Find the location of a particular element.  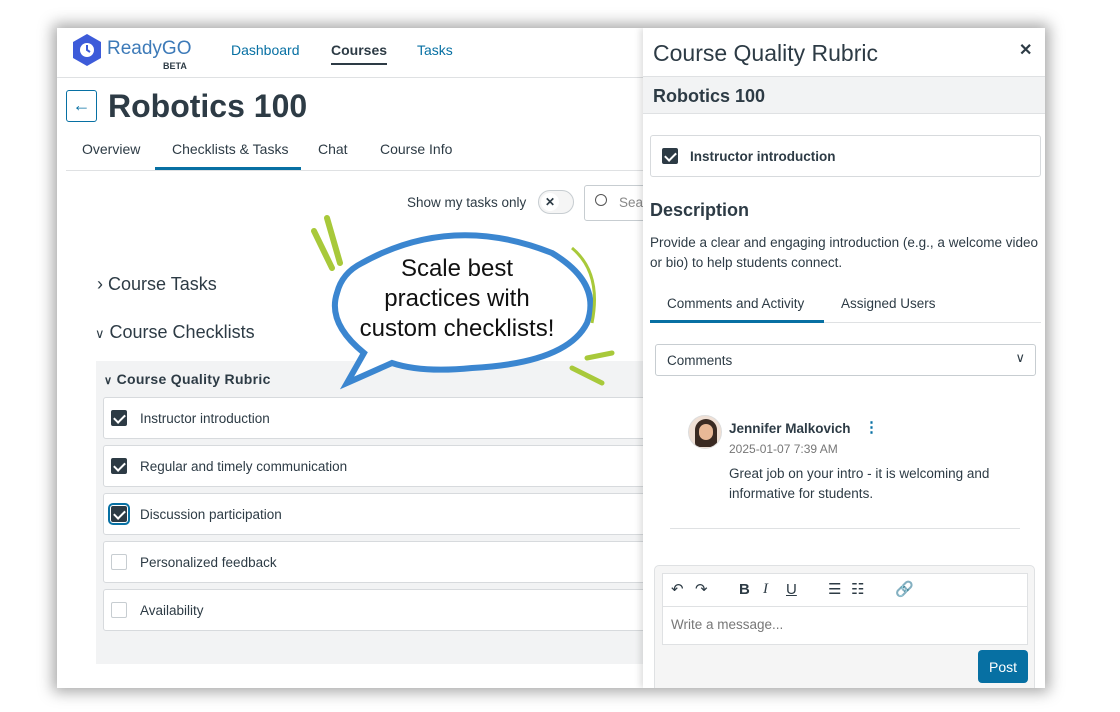

description-heading: Description is located at coordinates (700, 210).